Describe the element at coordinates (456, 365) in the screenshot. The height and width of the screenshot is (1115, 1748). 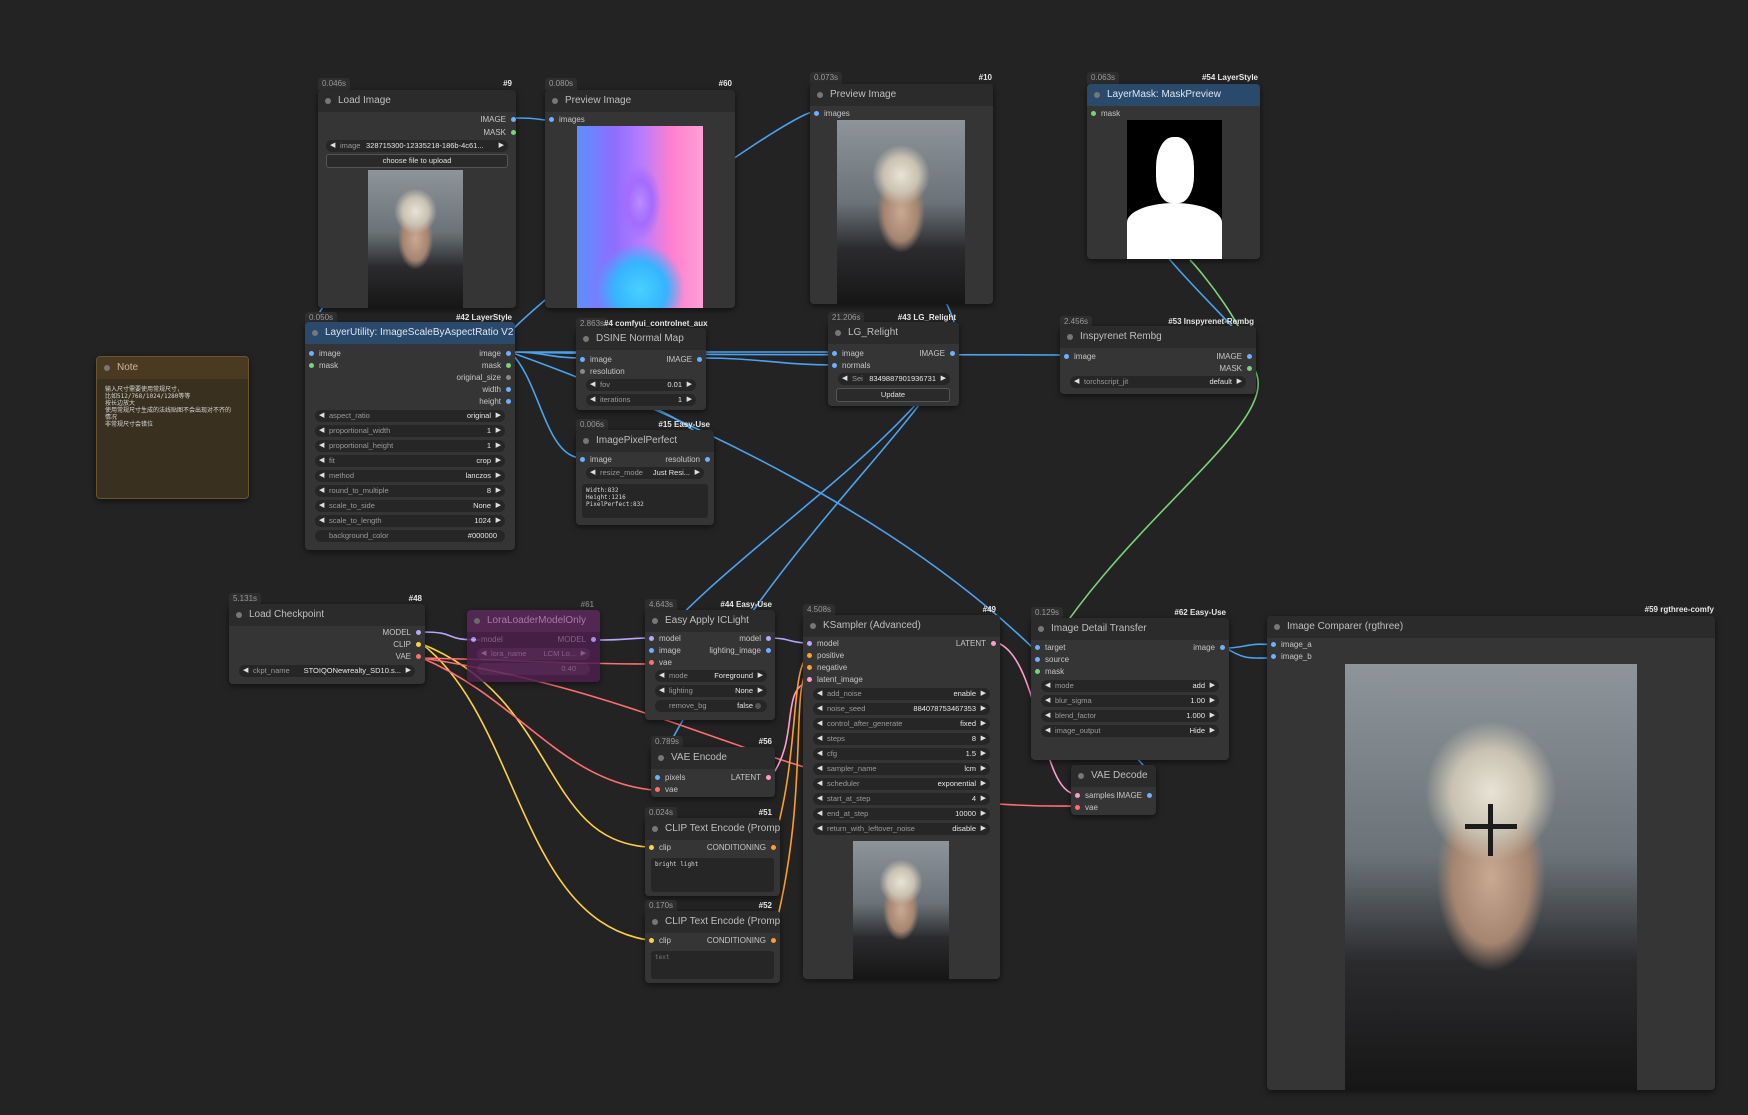
I see `output-mask: mask` at that location.